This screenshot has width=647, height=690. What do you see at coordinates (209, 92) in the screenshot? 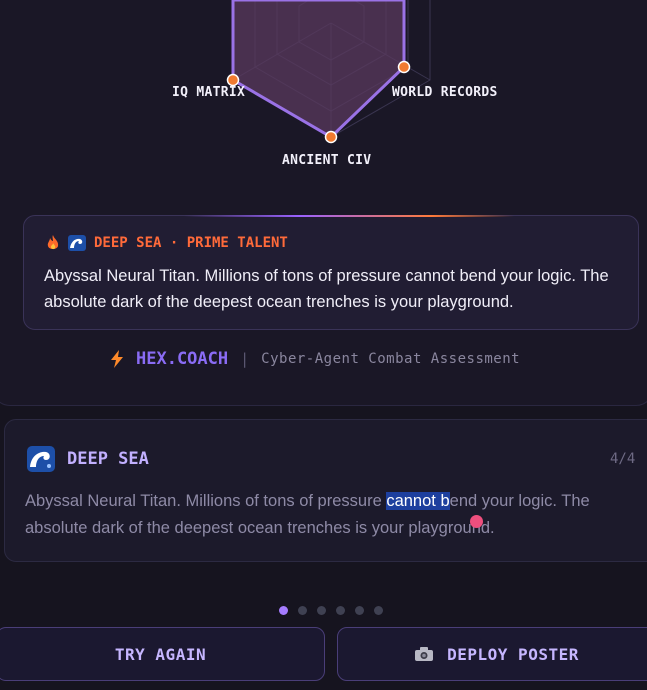
I see `radar-label-iq-matrix: IQ MATRIX` at bounding box center [209, 92].